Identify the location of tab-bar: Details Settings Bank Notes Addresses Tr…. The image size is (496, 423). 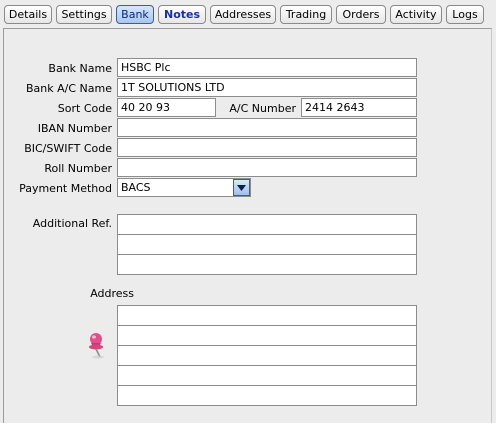
(248, 14).